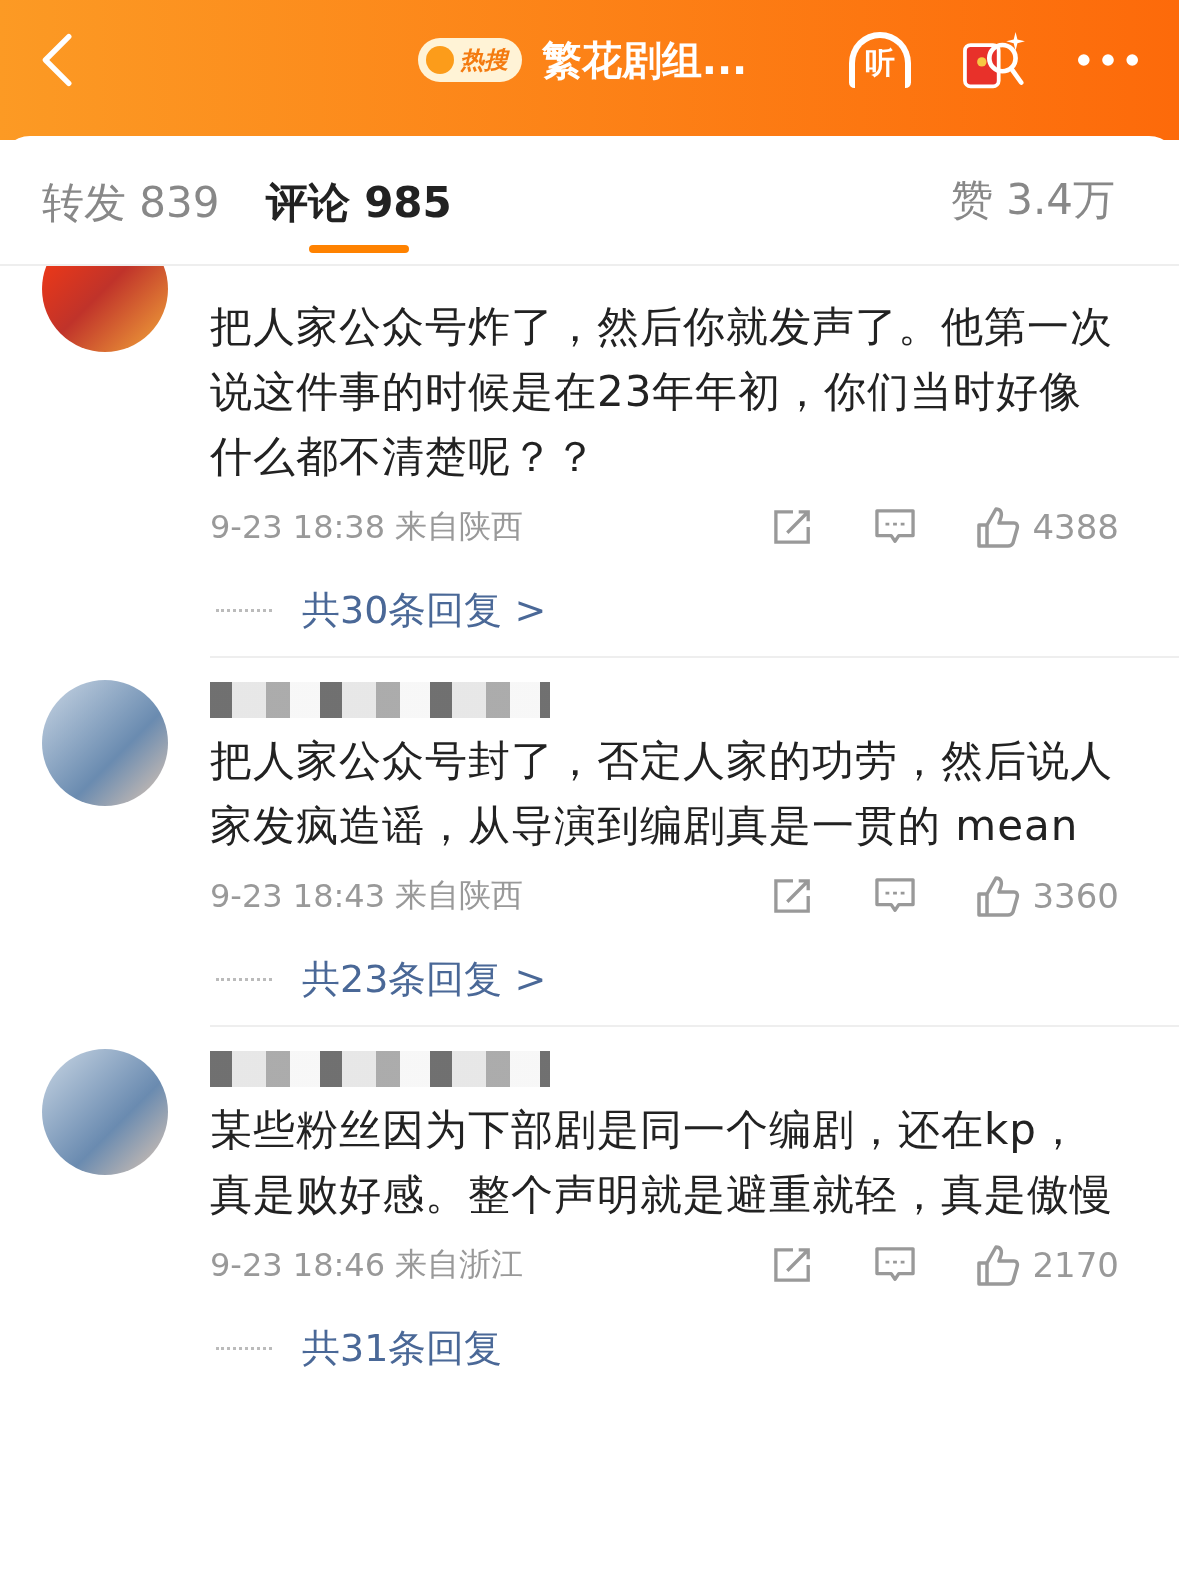 This screenshot has width=1179, height=1592. What do you see at coordinates (131, 200) in the screenshot?
I see `tab: 转发 839` at bounding box center [131, 200].